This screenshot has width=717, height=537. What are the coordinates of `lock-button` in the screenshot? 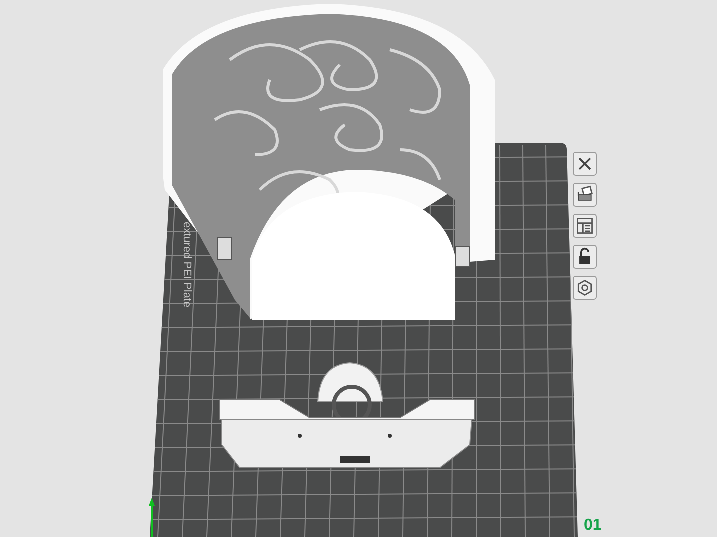 It's located at (585, 257).